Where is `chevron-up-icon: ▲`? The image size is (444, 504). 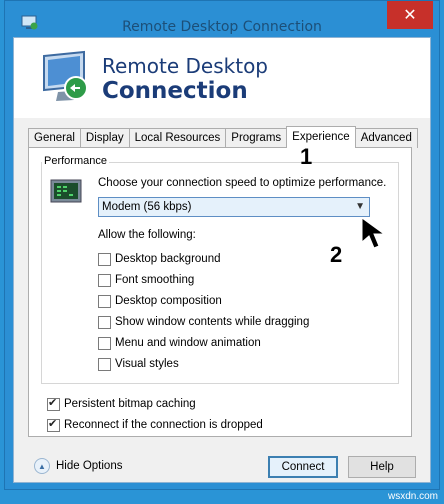 chevron-up-icon: ▲ is located at coordinates (42, 466).